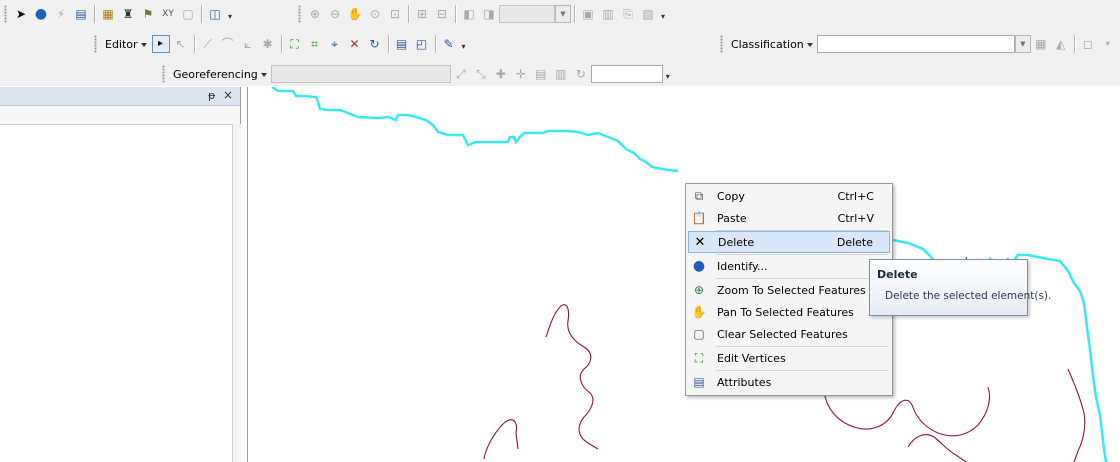 The height and width of the screenshot is (462, 1120). Describe the element at coordinates (648, 14) in the screenshot. I see `data-driven-pages-icon: ▧` at that location.